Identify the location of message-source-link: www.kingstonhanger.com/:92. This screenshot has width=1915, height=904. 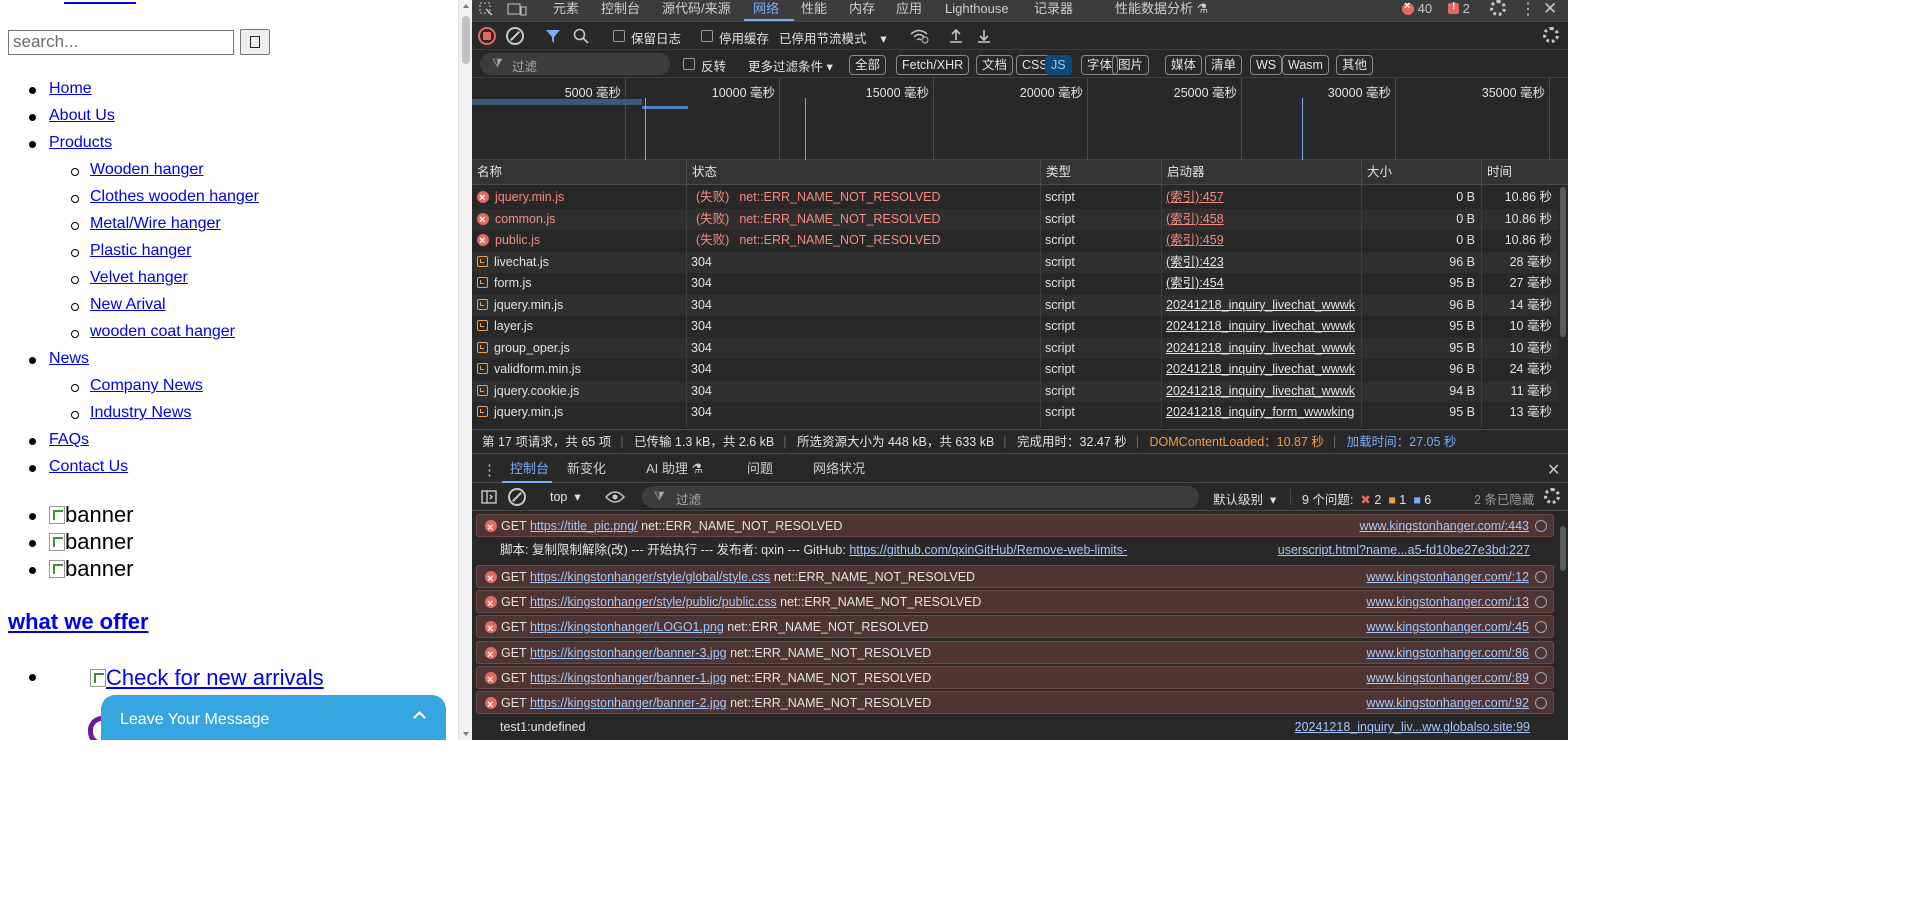
(1447, 702).